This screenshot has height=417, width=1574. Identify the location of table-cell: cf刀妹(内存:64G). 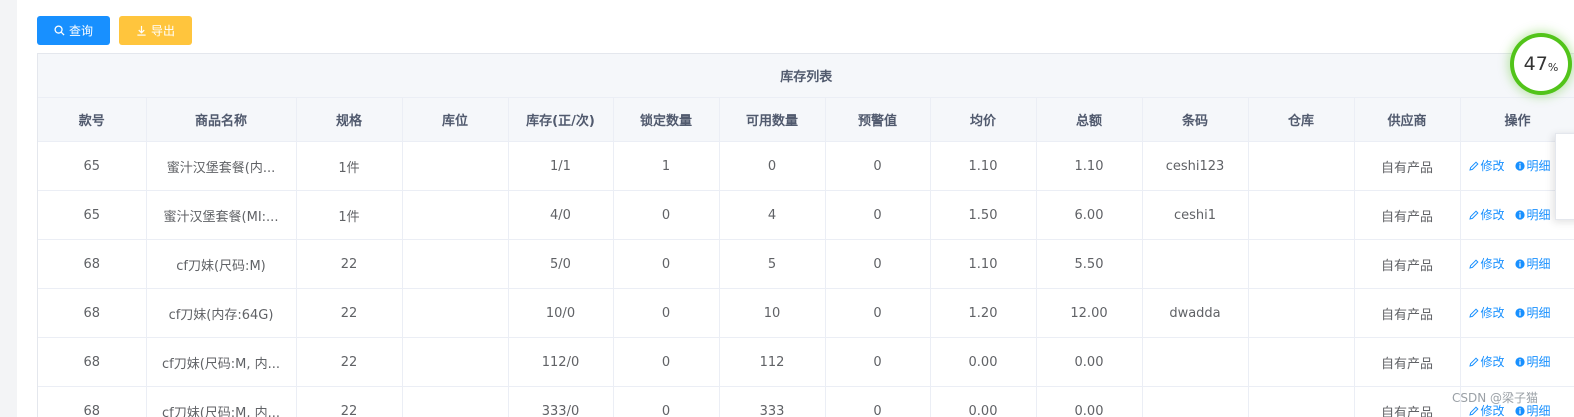
(221, 313).